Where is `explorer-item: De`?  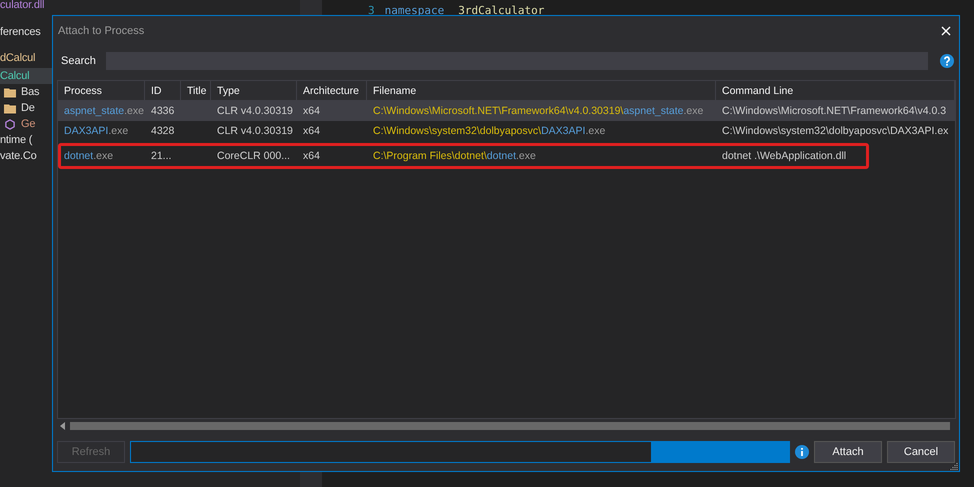 explorer-item: De is located at coordinates (28, 108).